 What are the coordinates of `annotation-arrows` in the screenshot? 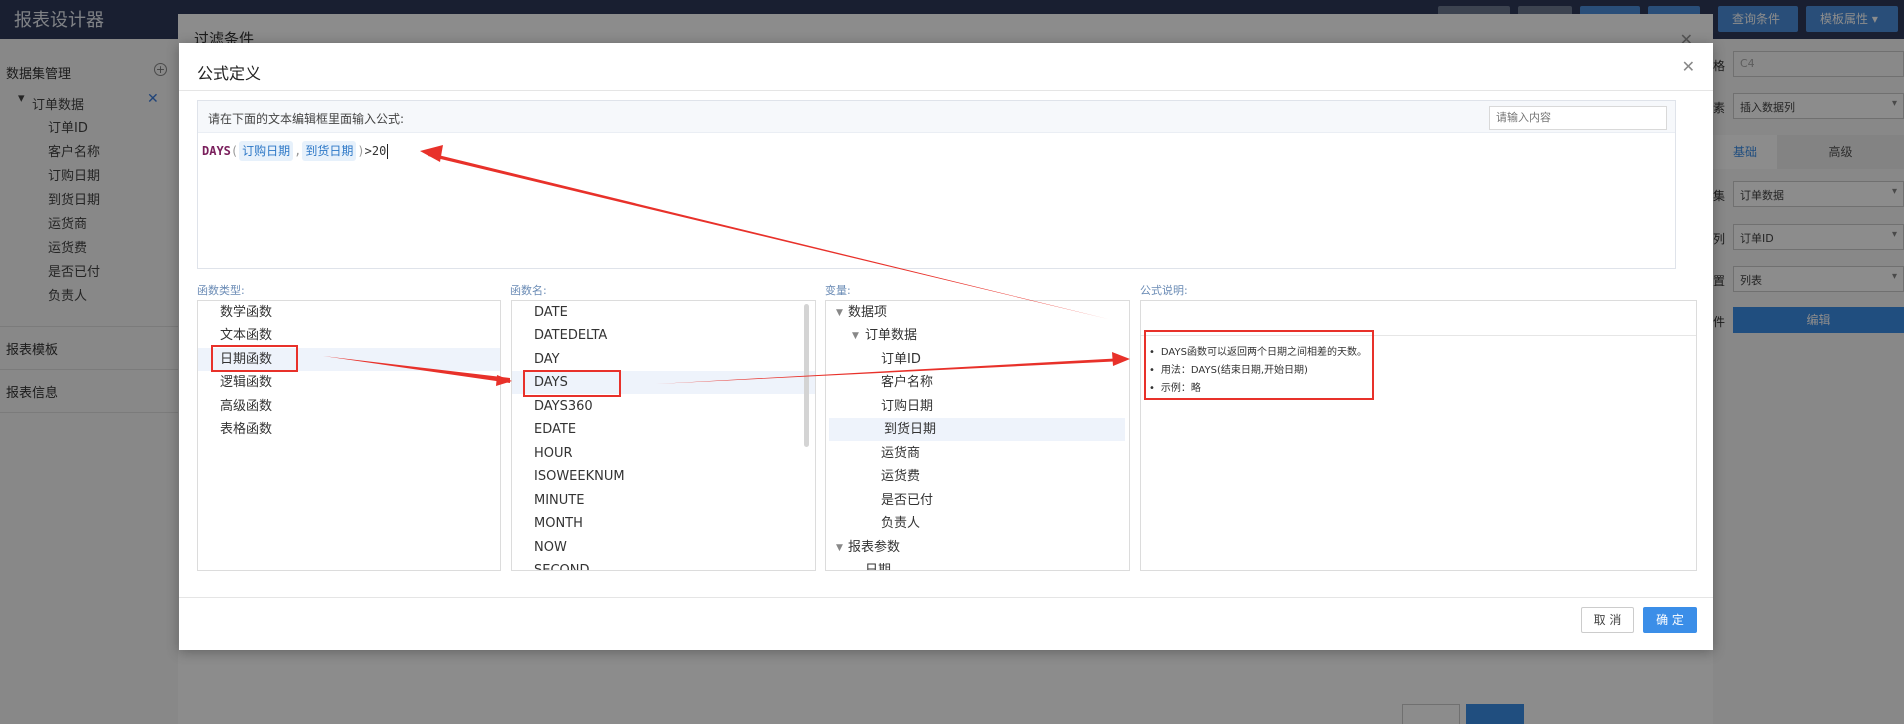 It's located at (726, 265).